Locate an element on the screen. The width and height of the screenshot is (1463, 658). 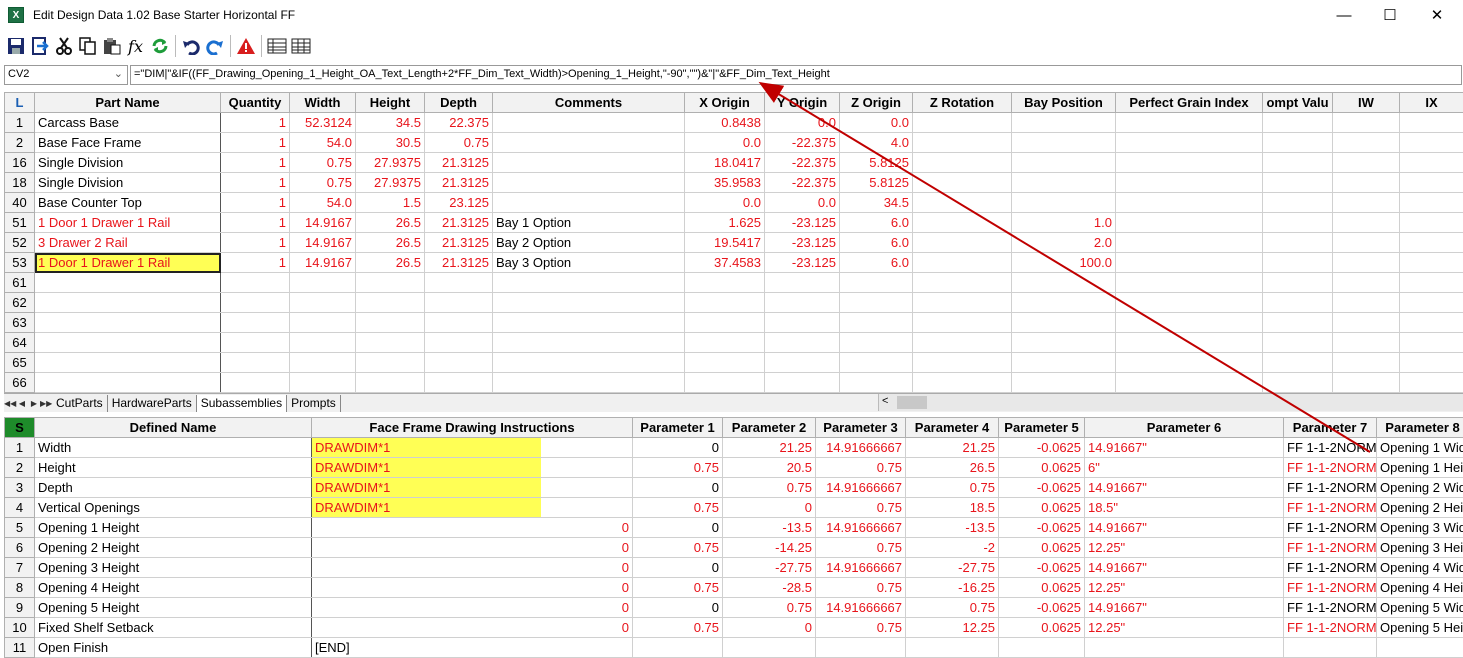
function-icon: fx is located at coordinates (135, 46).